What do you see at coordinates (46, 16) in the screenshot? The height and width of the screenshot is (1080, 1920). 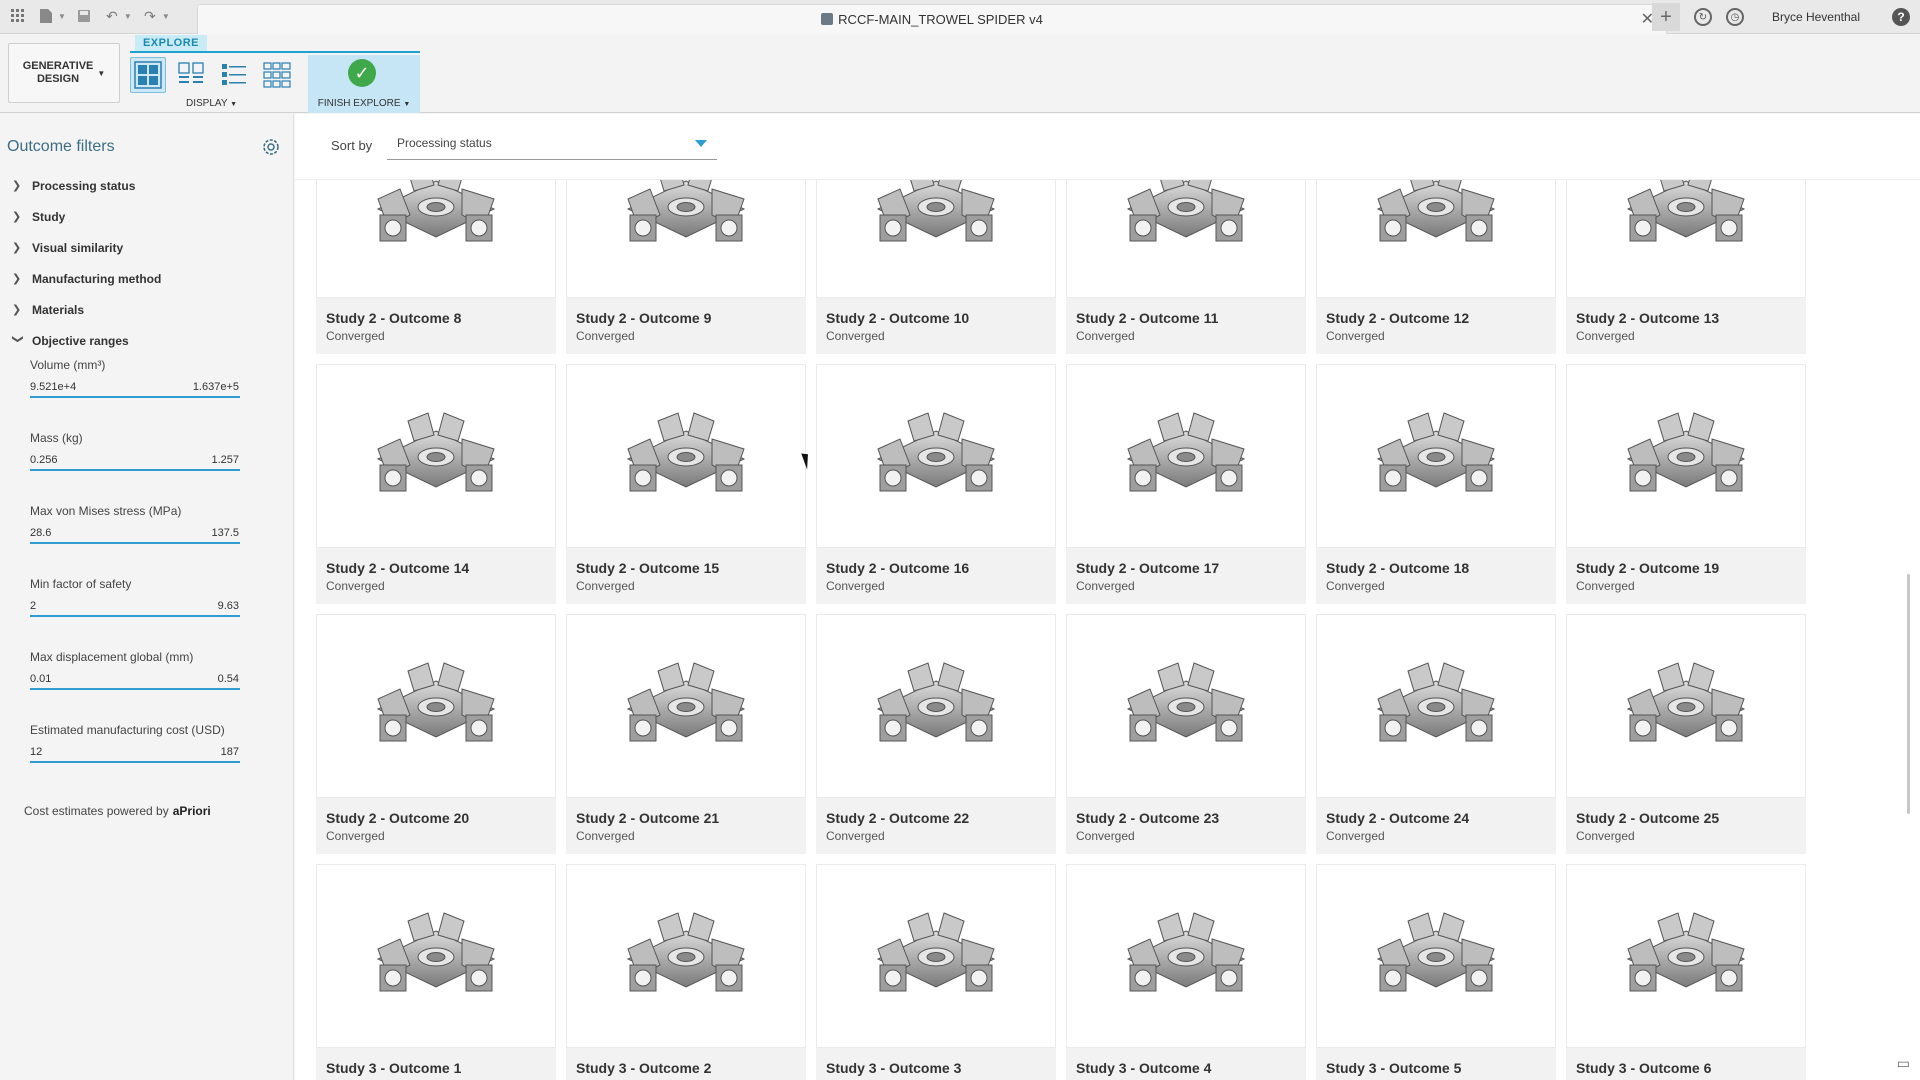 I see `file-icon` at bounding box center [46, 16].